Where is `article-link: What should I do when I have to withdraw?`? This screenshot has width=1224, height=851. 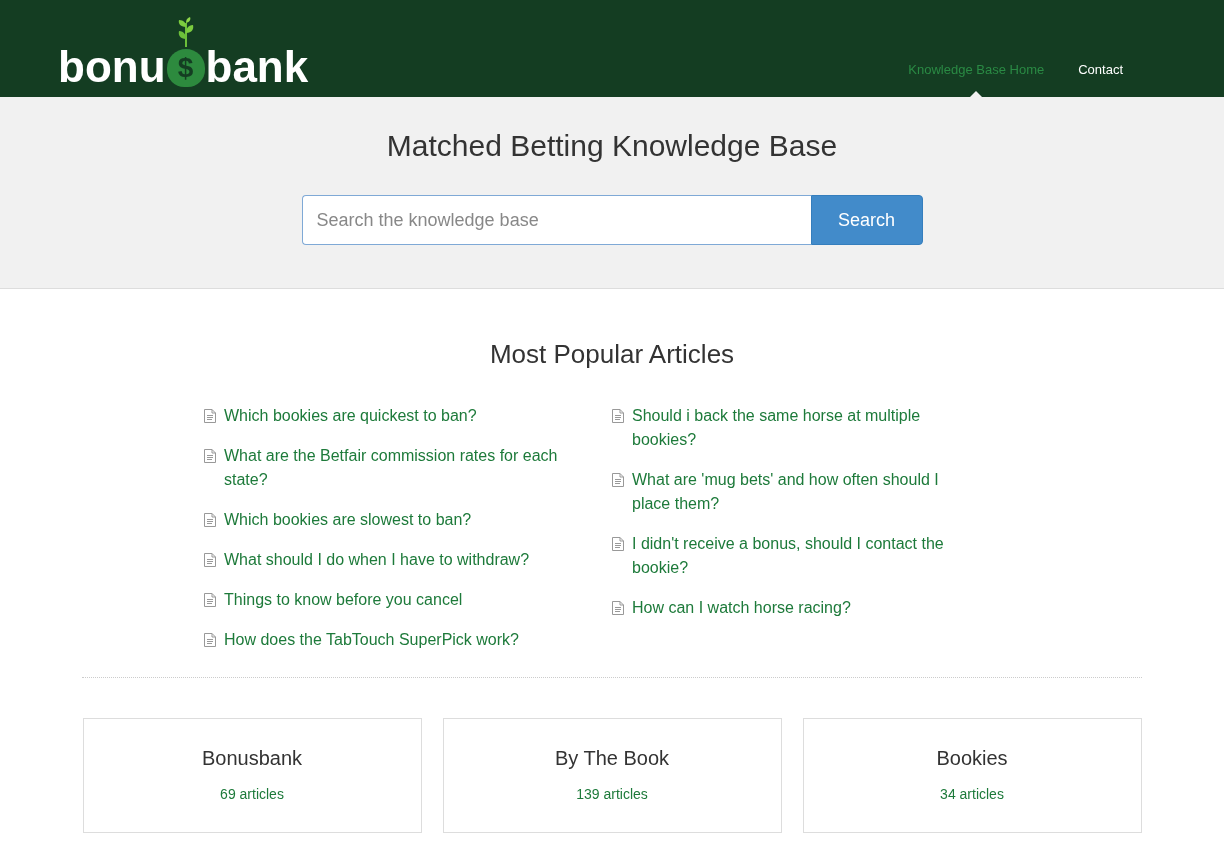 article-link: What should I do when I have to withdraw? is located at coordinates (377, 560).